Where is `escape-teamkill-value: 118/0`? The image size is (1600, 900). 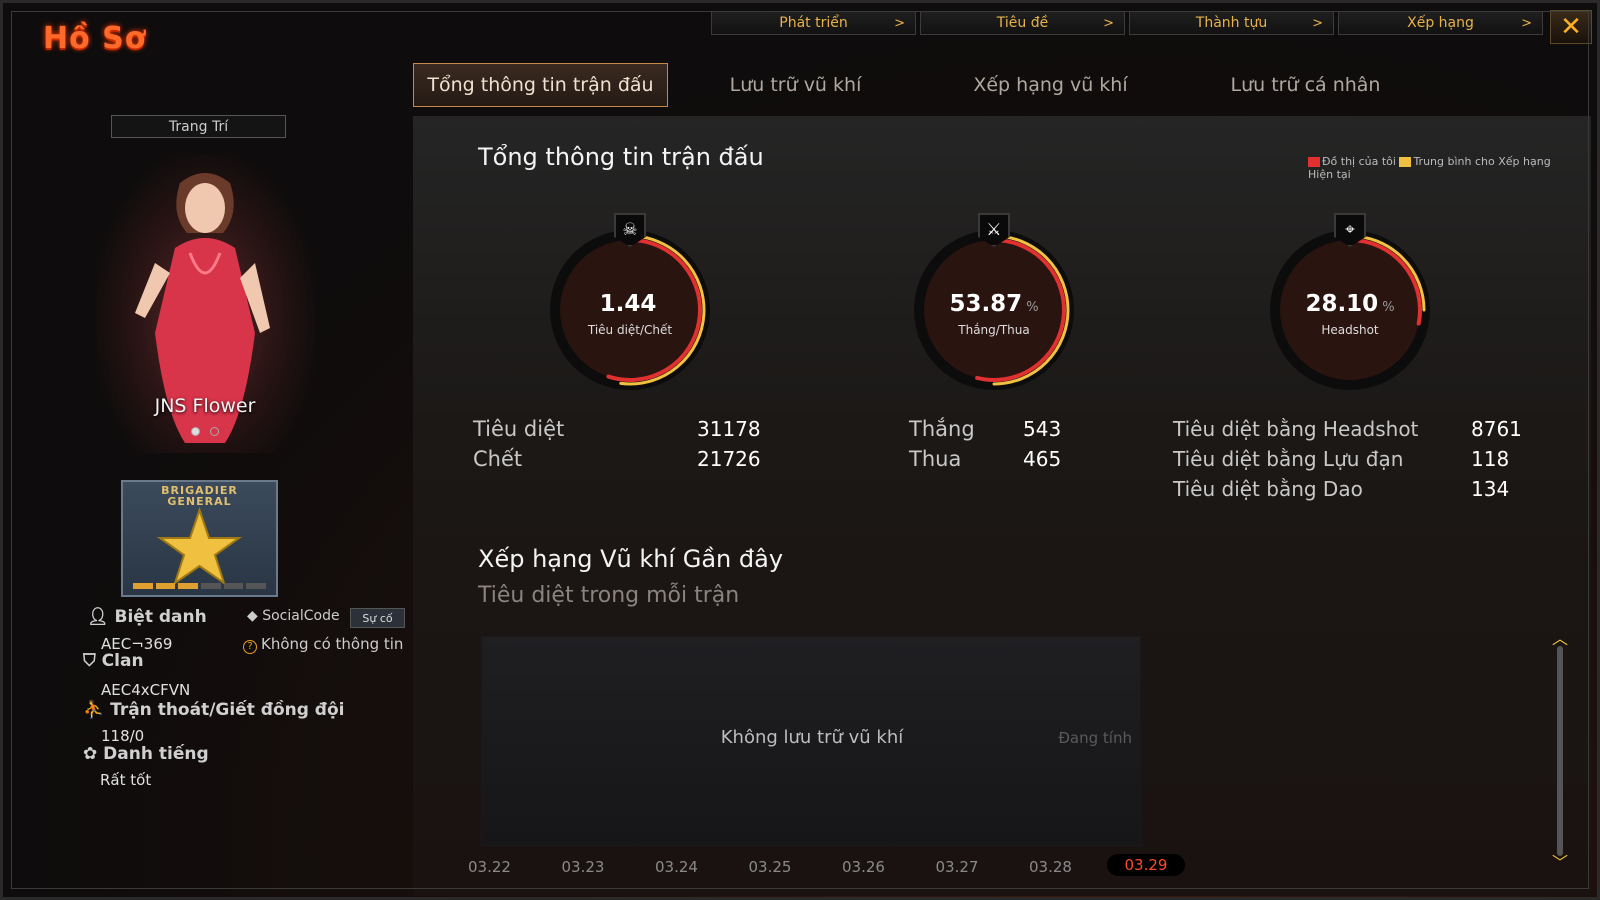
escape-teamkill-value: 118/0 is located at coordinates (123, 736).